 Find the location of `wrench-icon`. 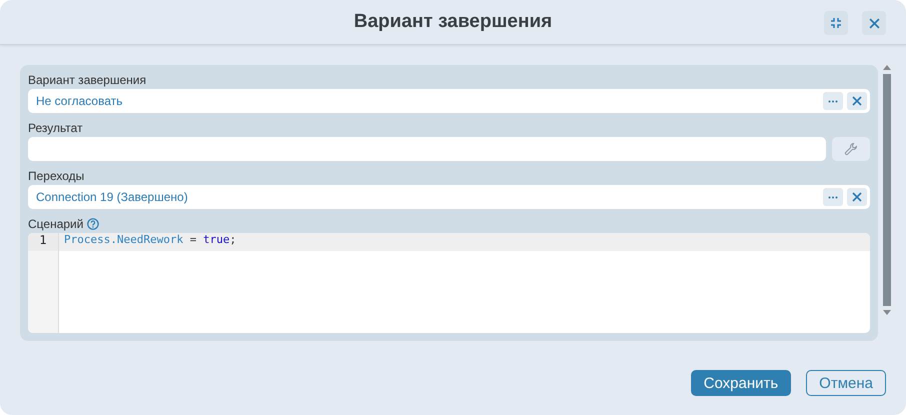

wrench-icon is located at coordinates (851, 149).